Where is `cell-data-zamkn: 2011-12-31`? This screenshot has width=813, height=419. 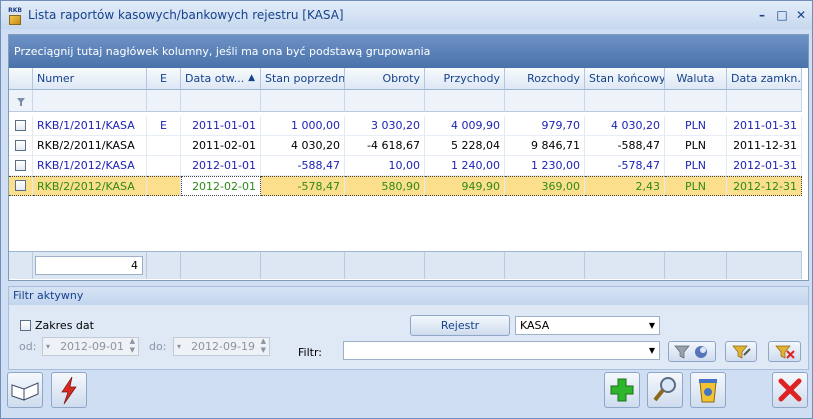 cell-data-zamkn: 2011-12-31 is located at coordinates (764, 146).